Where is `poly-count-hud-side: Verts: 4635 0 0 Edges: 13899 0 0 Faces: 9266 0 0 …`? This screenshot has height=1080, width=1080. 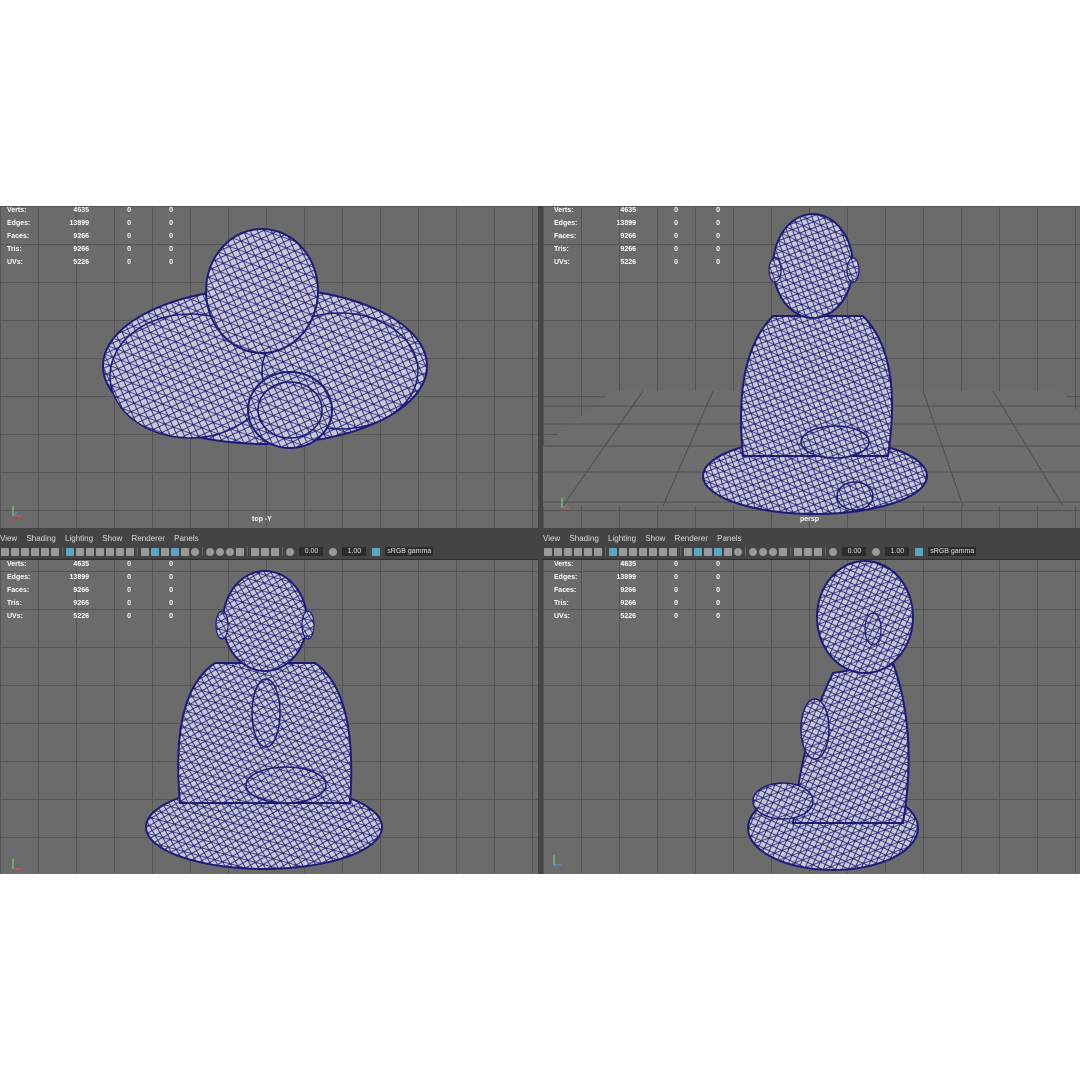 poly-count-hud-side: Verts: 4635 0 0 Edges: 13899 0 0 Faces: 9266 0 0 … is located at coordinates (639, 590).